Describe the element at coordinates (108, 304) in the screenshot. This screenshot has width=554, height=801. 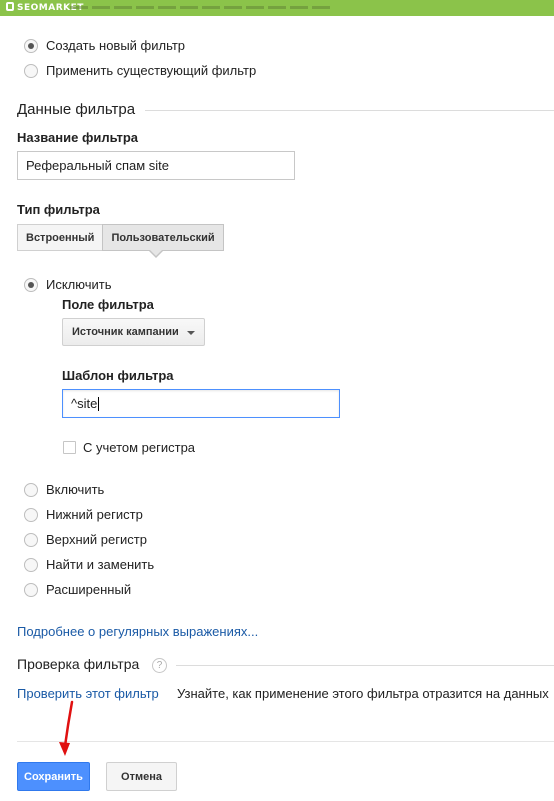
I see `filter-field-label: Поле фильтра` at that location.